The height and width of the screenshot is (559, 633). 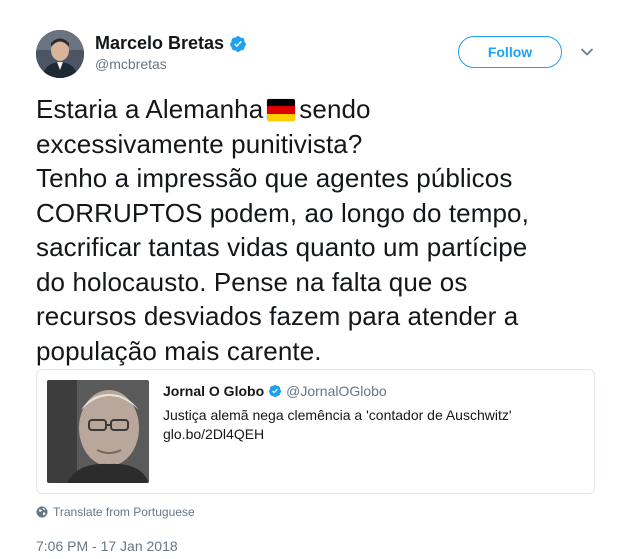 I want to click on tweet-timestamp: 7:06 PM - 17 Jan 2018, so click(x=107, y=546).